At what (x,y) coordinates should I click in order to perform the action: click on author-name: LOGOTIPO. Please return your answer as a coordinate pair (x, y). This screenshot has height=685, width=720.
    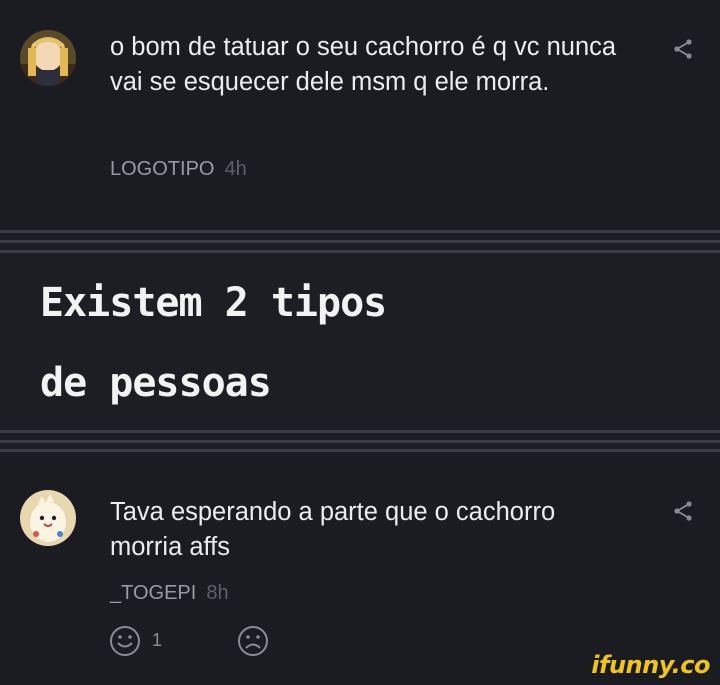
    Looking at the image, I should click on (162, 169).